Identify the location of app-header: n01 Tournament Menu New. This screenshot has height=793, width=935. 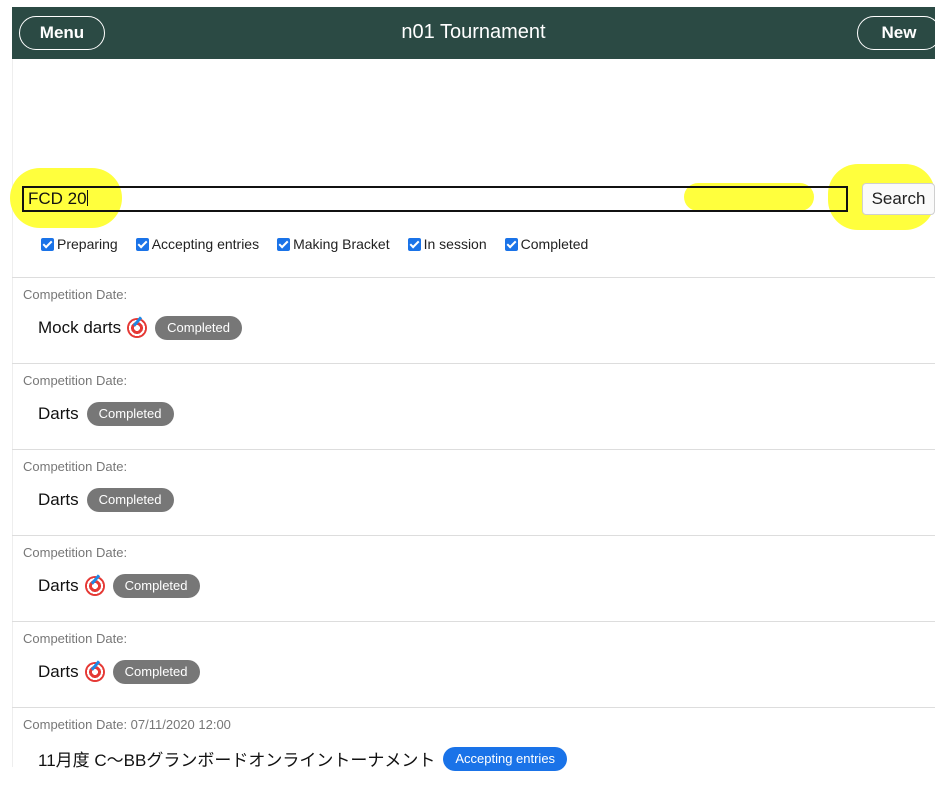
(473, 33).